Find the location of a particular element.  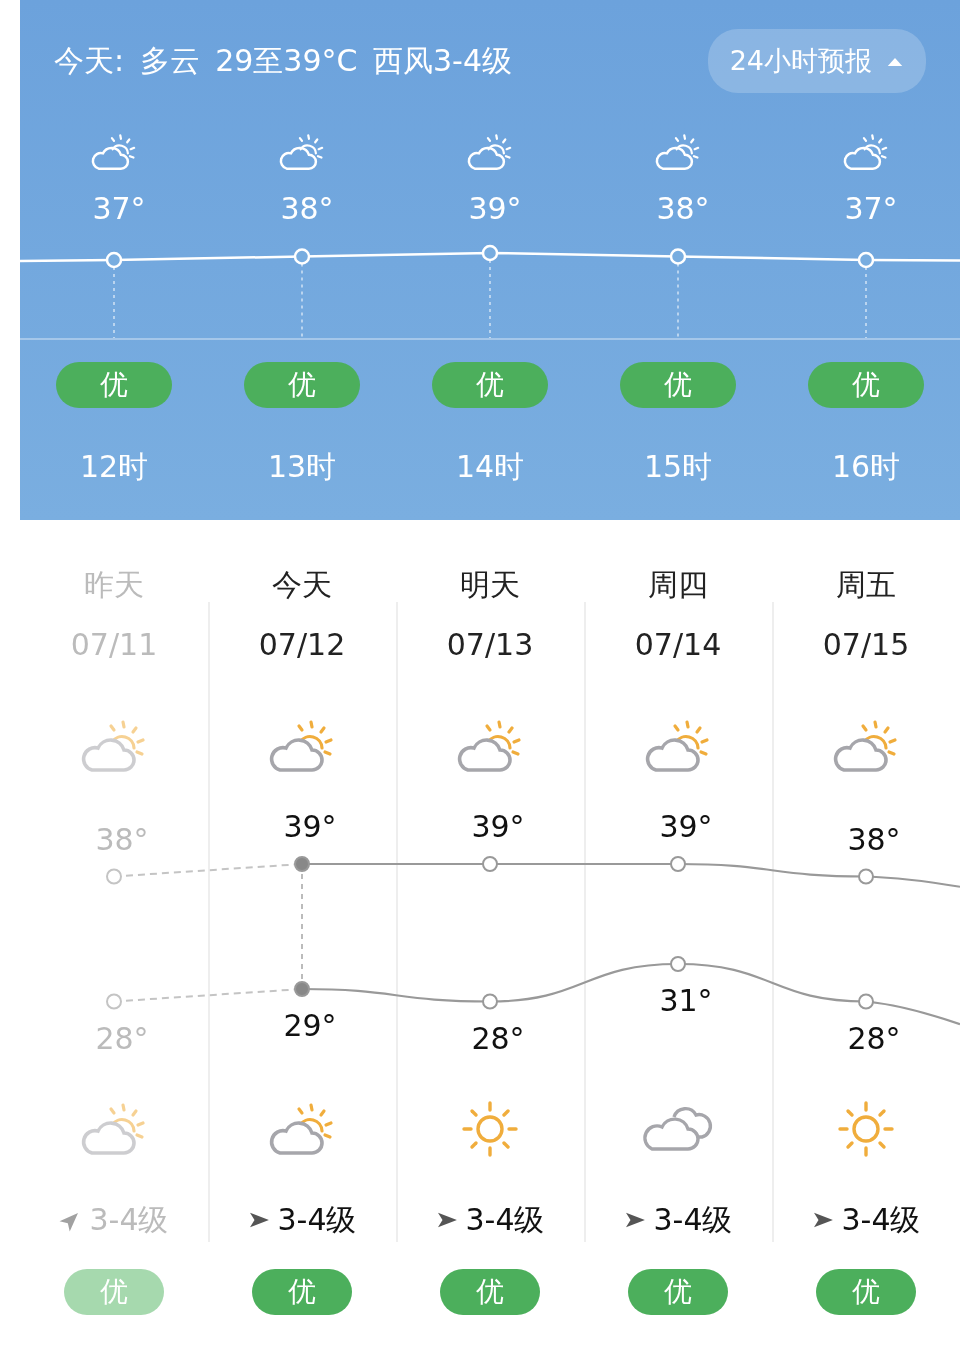

hour-label: 16时 is located at coordinates (866, 466).